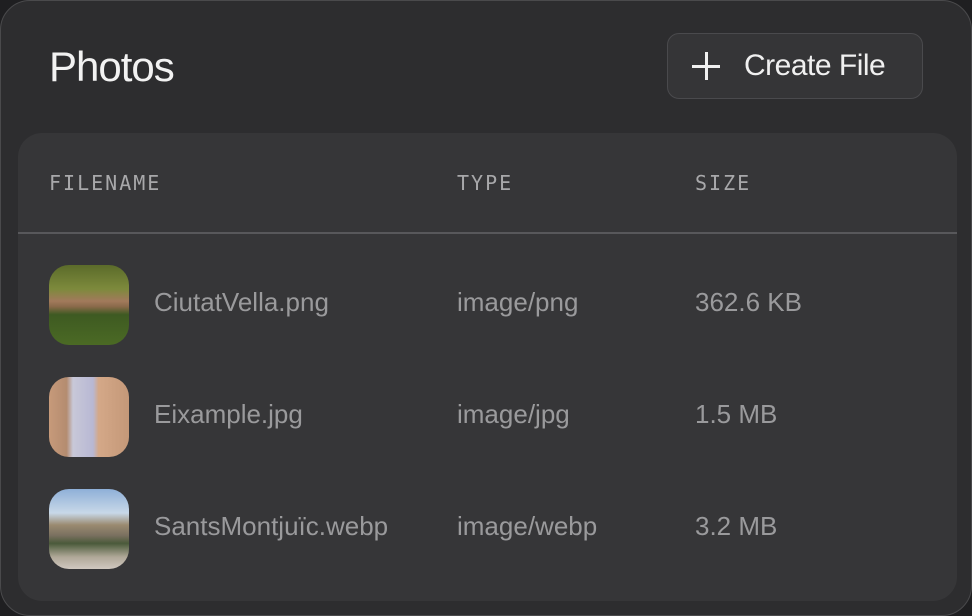 Image resolution: width=972 pixels, height=616 pixels. What do you see at coordinates (112, 66) in the screenshot?
I see `page-title: Photos` at bounding box center [112, 66].